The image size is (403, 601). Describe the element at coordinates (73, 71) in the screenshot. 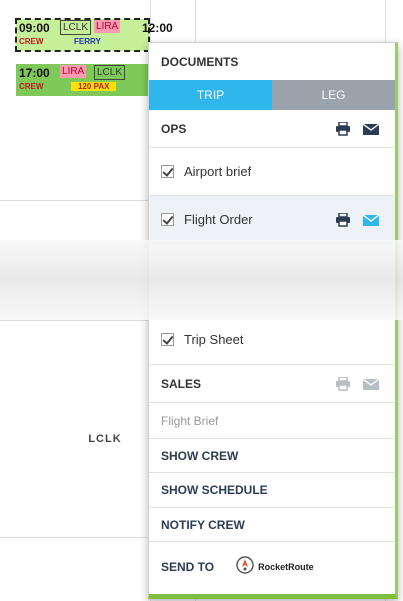

I see `flight-origin-code: LIRA` at that location.